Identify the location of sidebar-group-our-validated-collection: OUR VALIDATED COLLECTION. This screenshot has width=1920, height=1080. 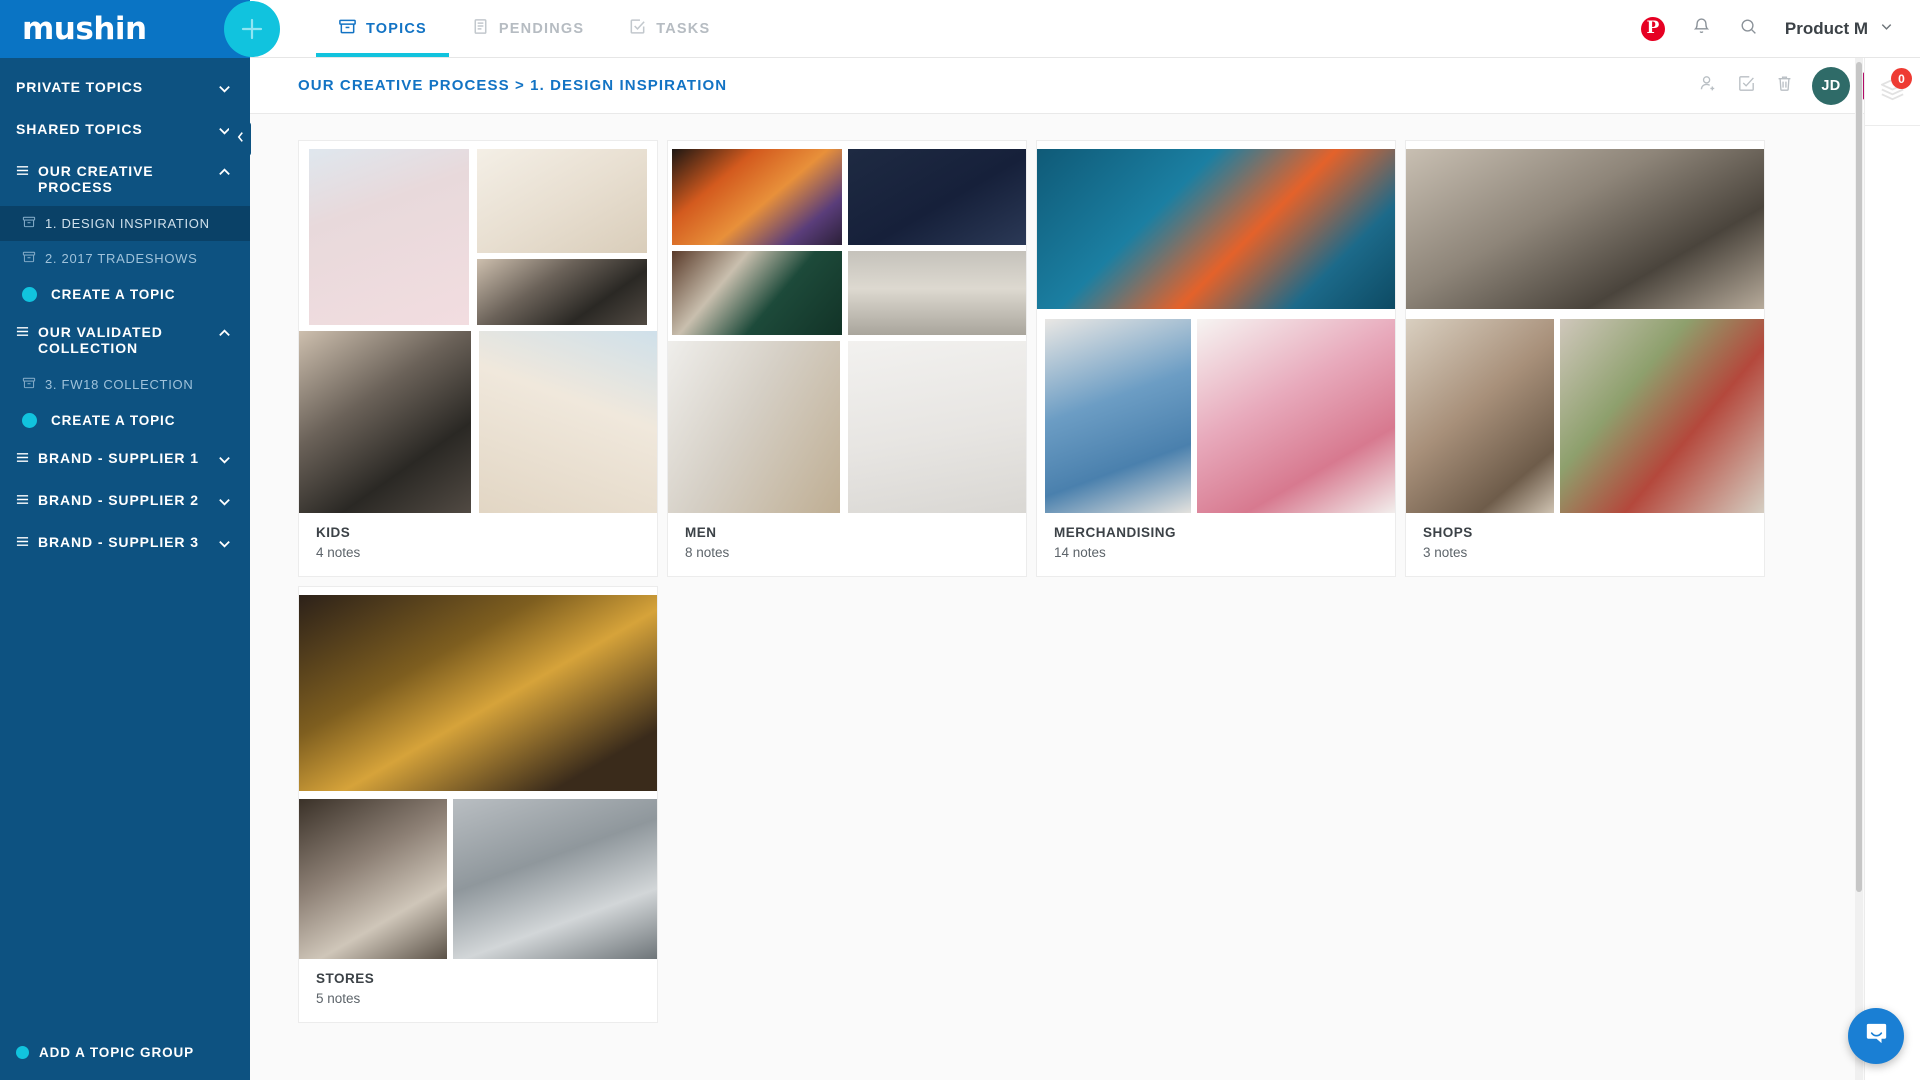
(125, 340).